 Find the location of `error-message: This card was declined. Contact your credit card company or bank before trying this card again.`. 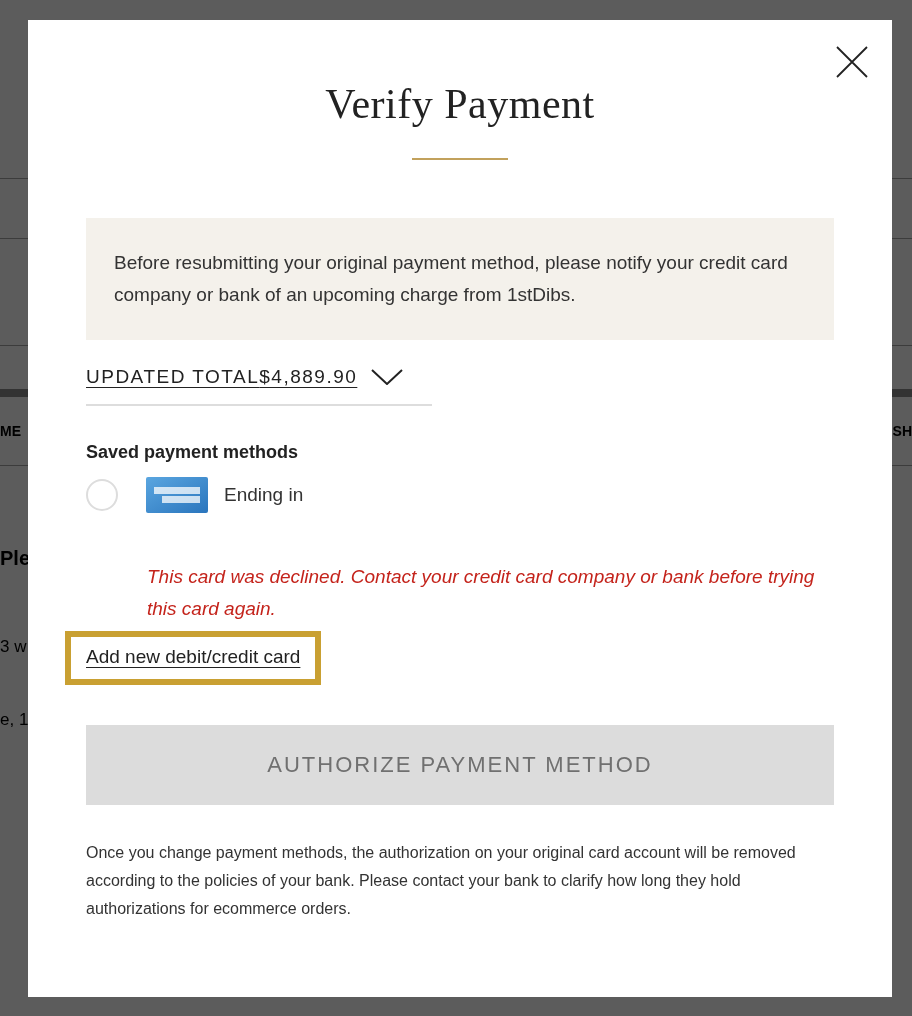

error-message: This card was declined. Contact your credit card company or bank before trying this card again. is located at coordinates (481, 593).